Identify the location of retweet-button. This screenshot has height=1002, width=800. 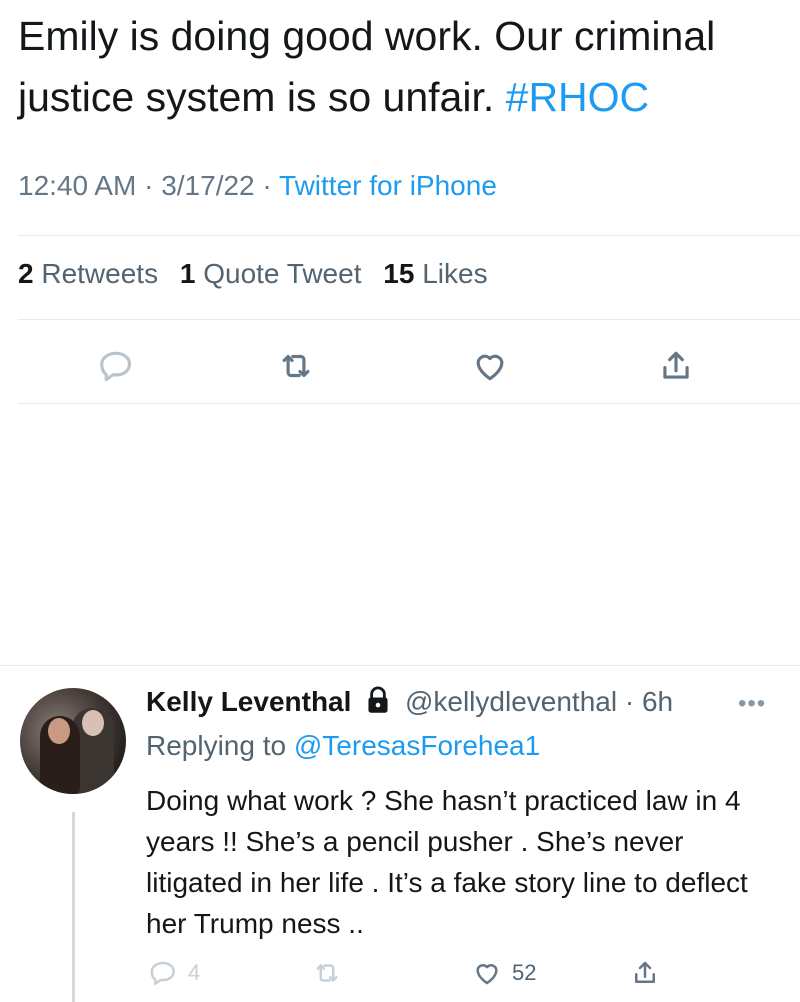
(296, 366).